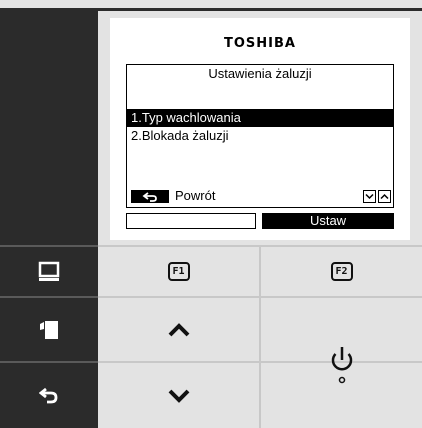  I want to click on f2-key-label: F2, so click(341, 271).